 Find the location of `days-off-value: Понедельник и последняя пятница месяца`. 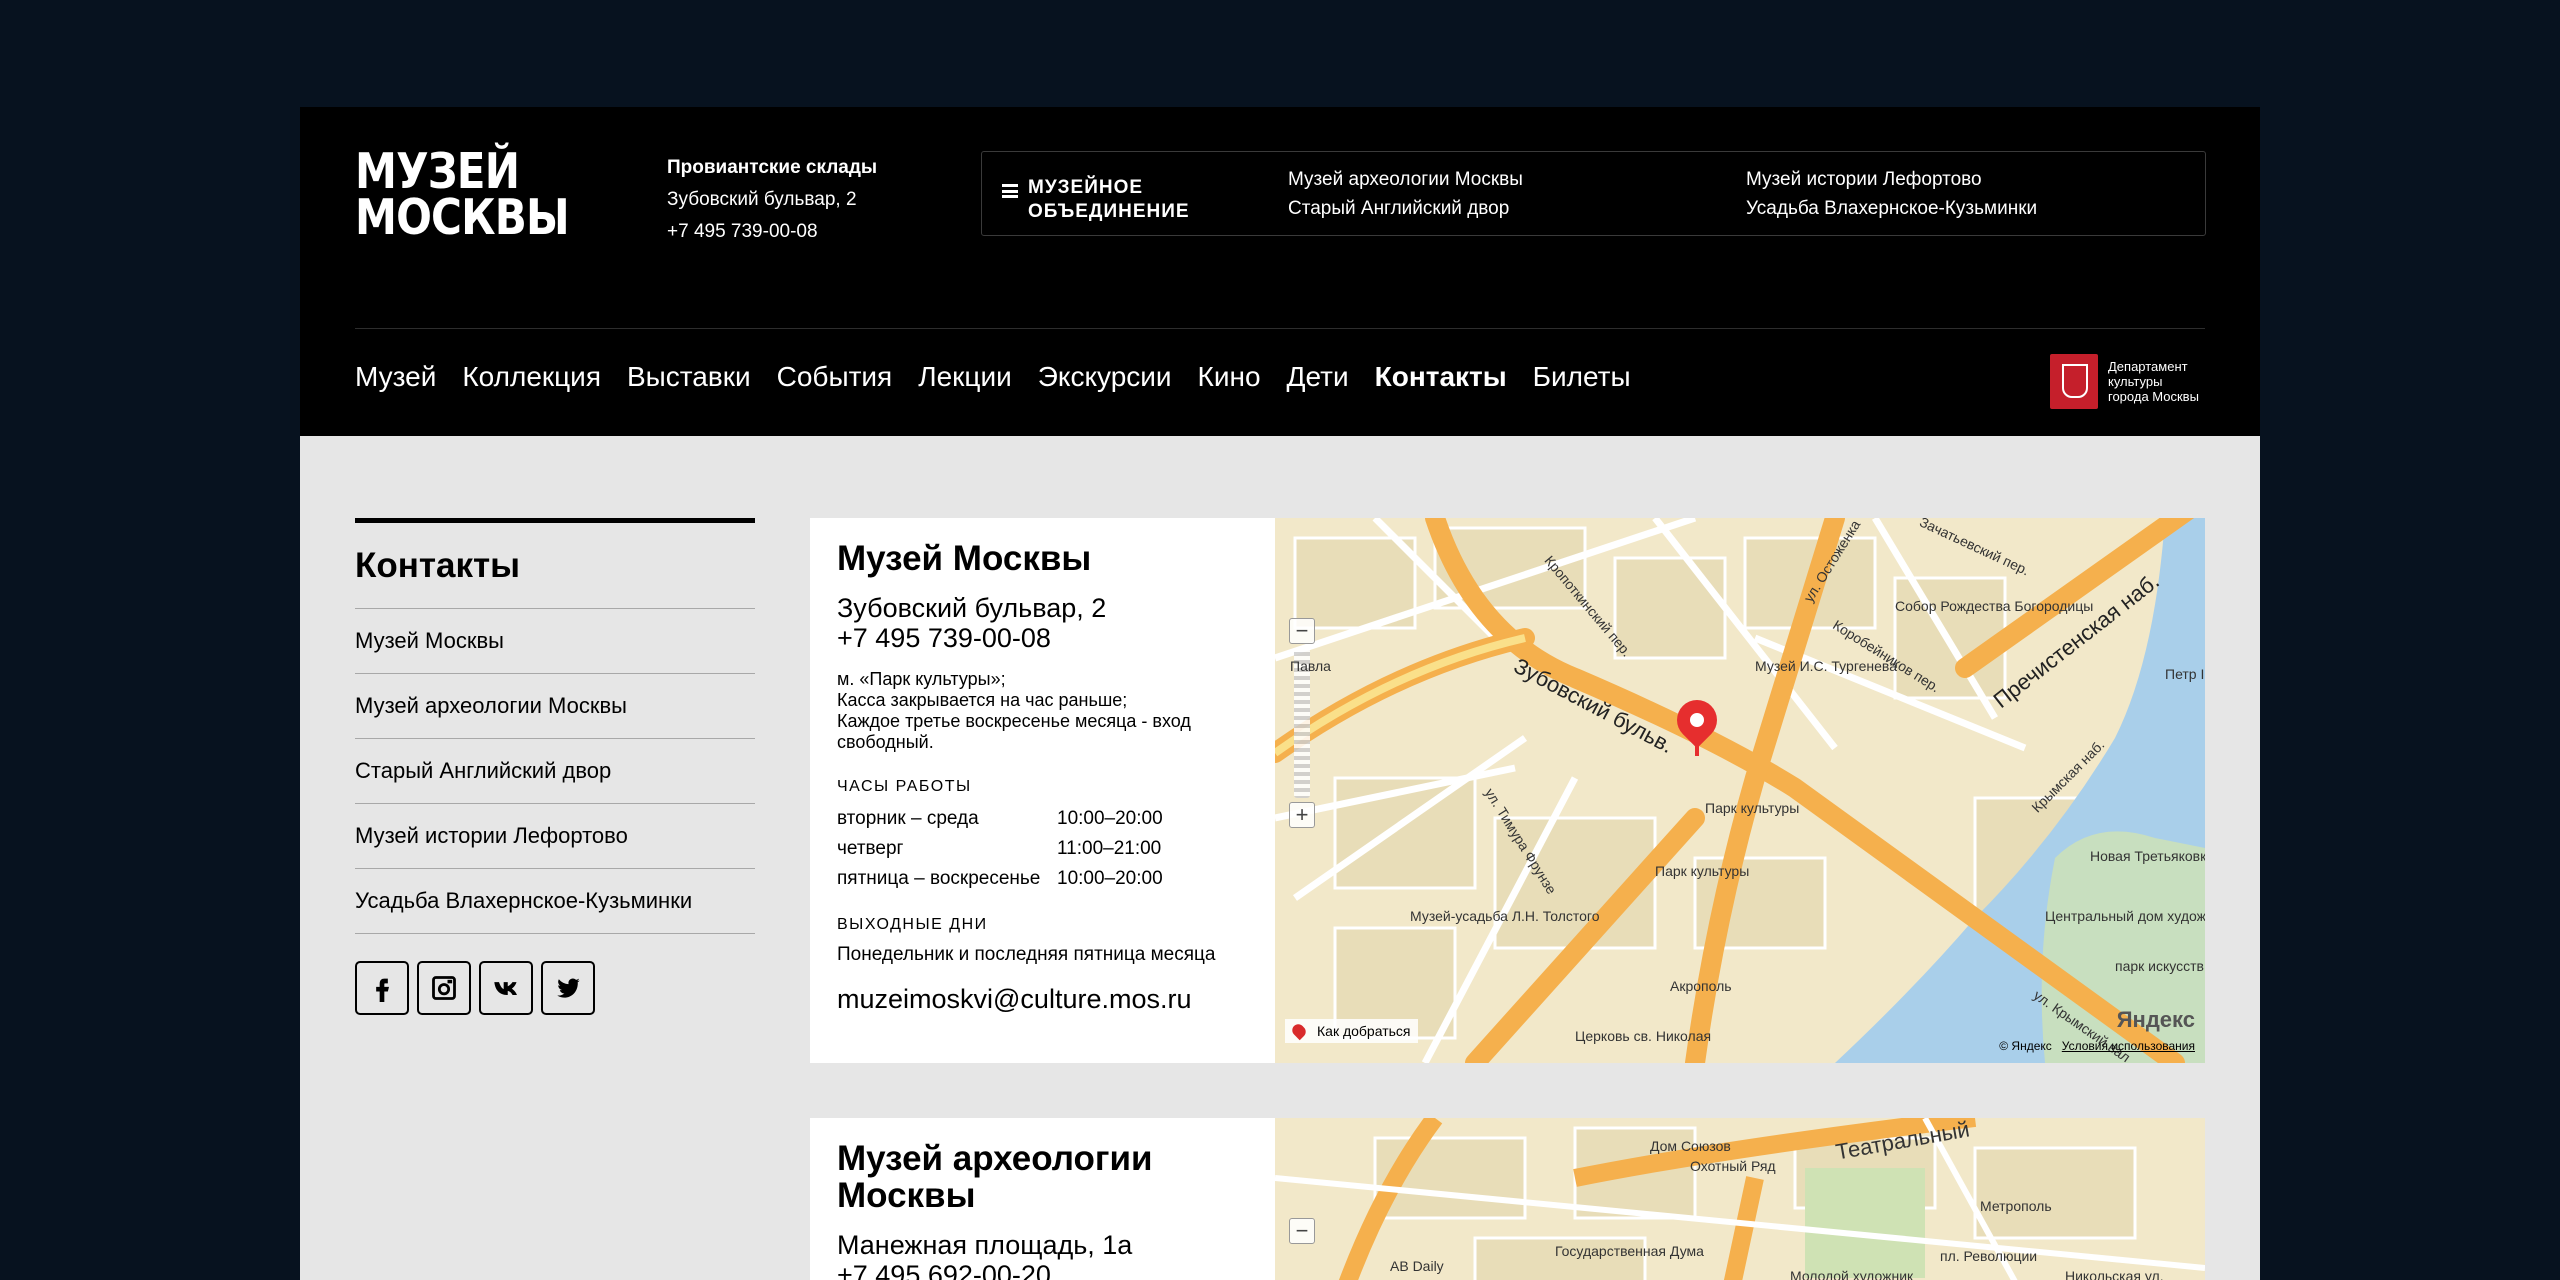

days-off-value: Понедельник и последняя пятница месяца is located at coordinates (1026, 954).